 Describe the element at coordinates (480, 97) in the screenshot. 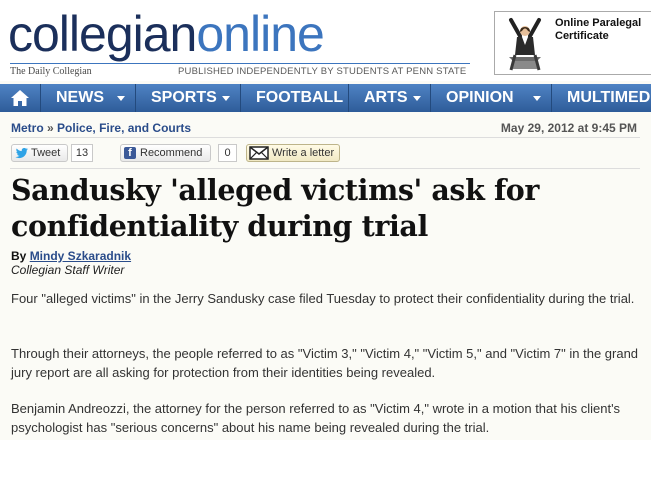

I see `nav-opinion-label: OPINION` at that location.